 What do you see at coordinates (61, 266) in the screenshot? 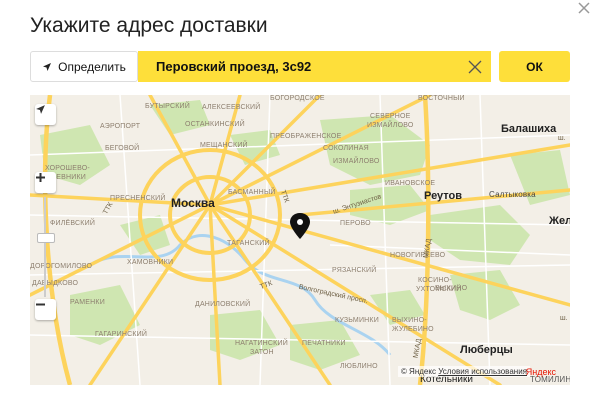
I see `district-label: ДОРОГОМИЛОВО` at bounding box center [61, 266].